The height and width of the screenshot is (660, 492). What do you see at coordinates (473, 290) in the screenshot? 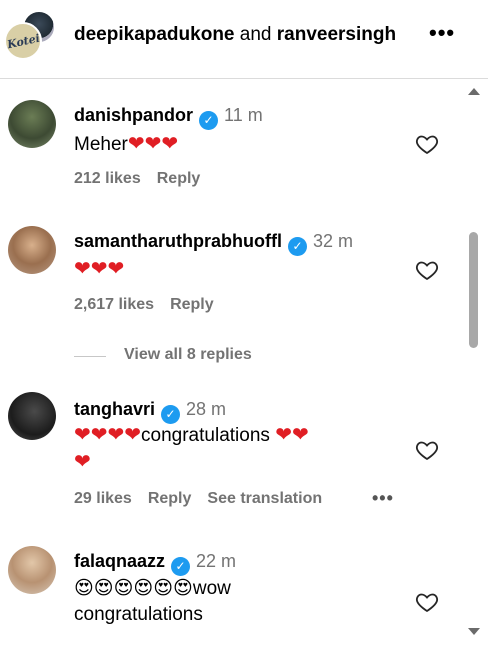
I see `scrollbar-thumb` at bounding box center [473, 290].